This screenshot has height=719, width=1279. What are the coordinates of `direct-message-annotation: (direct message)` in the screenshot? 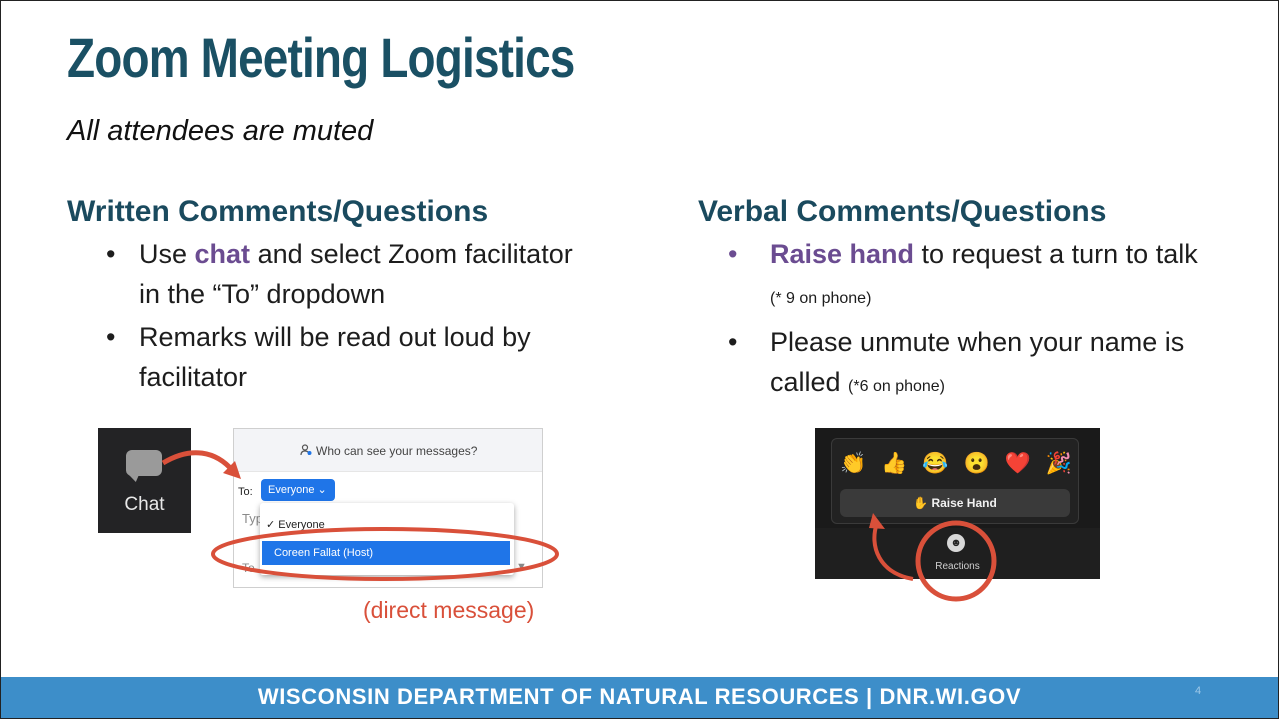 It's located at (449, 610).